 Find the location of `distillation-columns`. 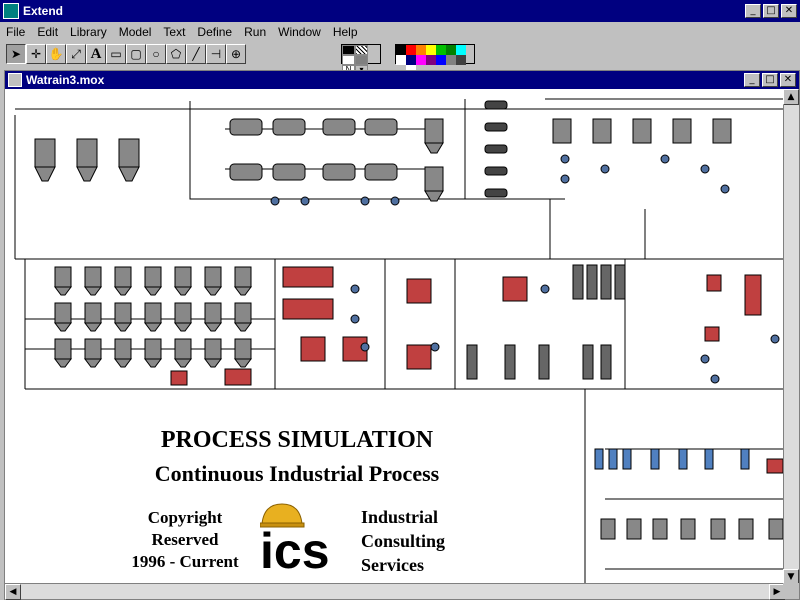

distillation-columns is located at coordinates (546, 322).